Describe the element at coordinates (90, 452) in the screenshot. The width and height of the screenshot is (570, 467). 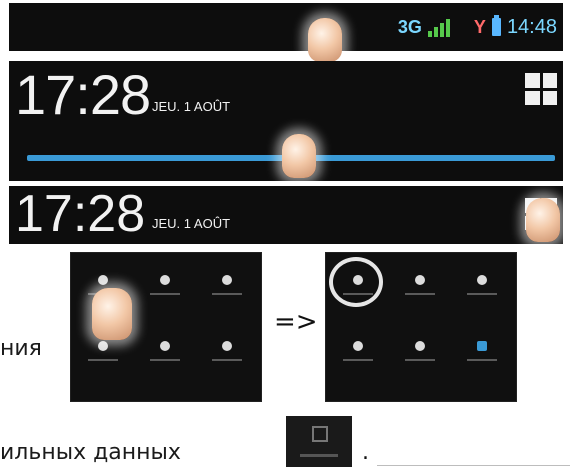
I see `instruction-text-2: ильных данных` at that location.